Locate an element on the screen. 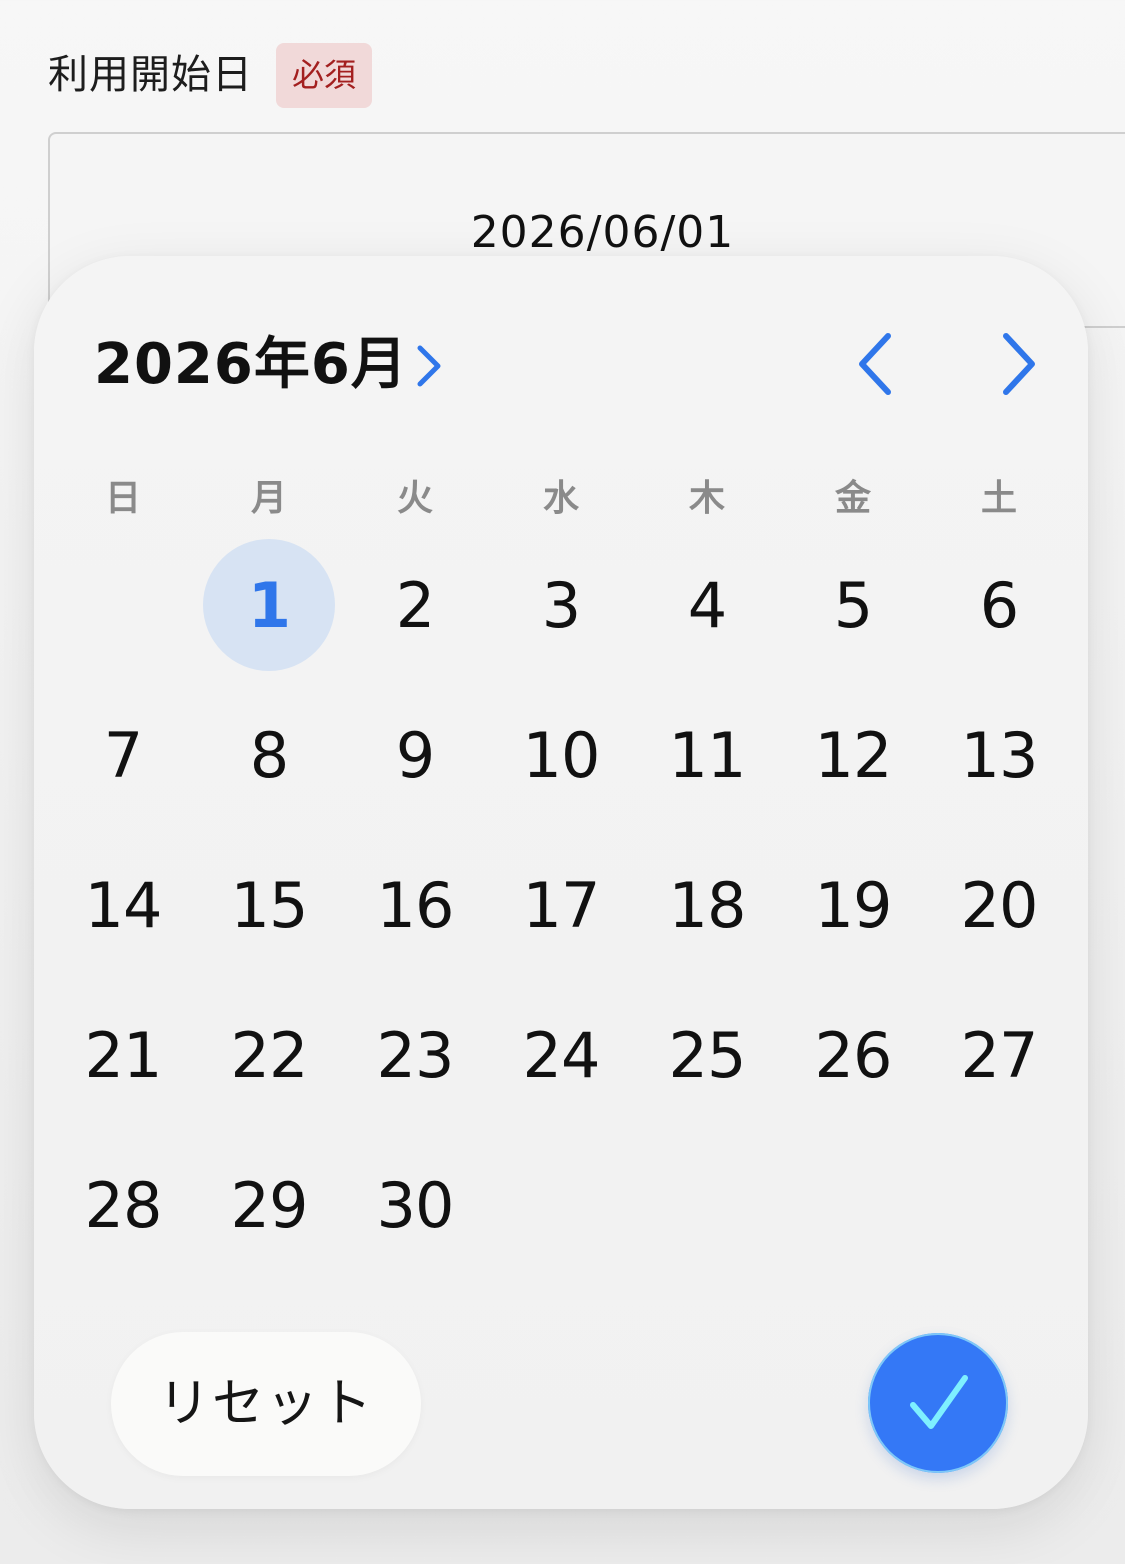 This screenshot has height=1564, width=1125. calendar-day-number: 7 is located at coordinates (123, 755).